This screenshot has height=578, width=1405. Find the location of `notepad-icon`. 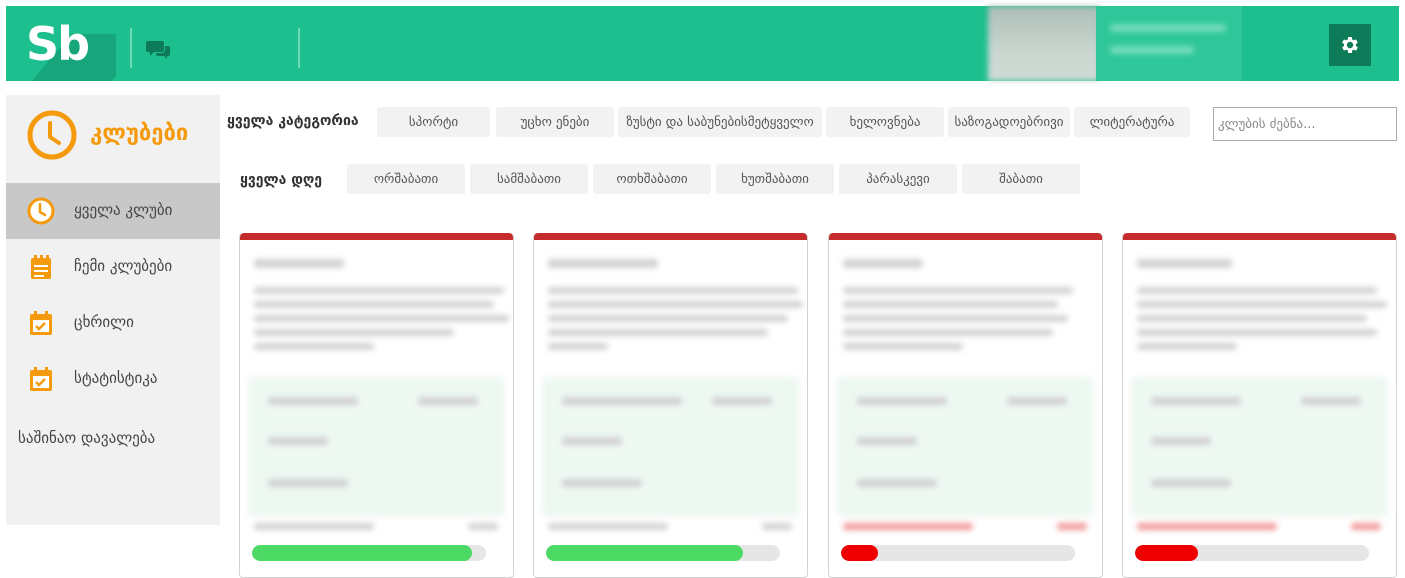

notepad-icon is located at coordinates (41, 267).